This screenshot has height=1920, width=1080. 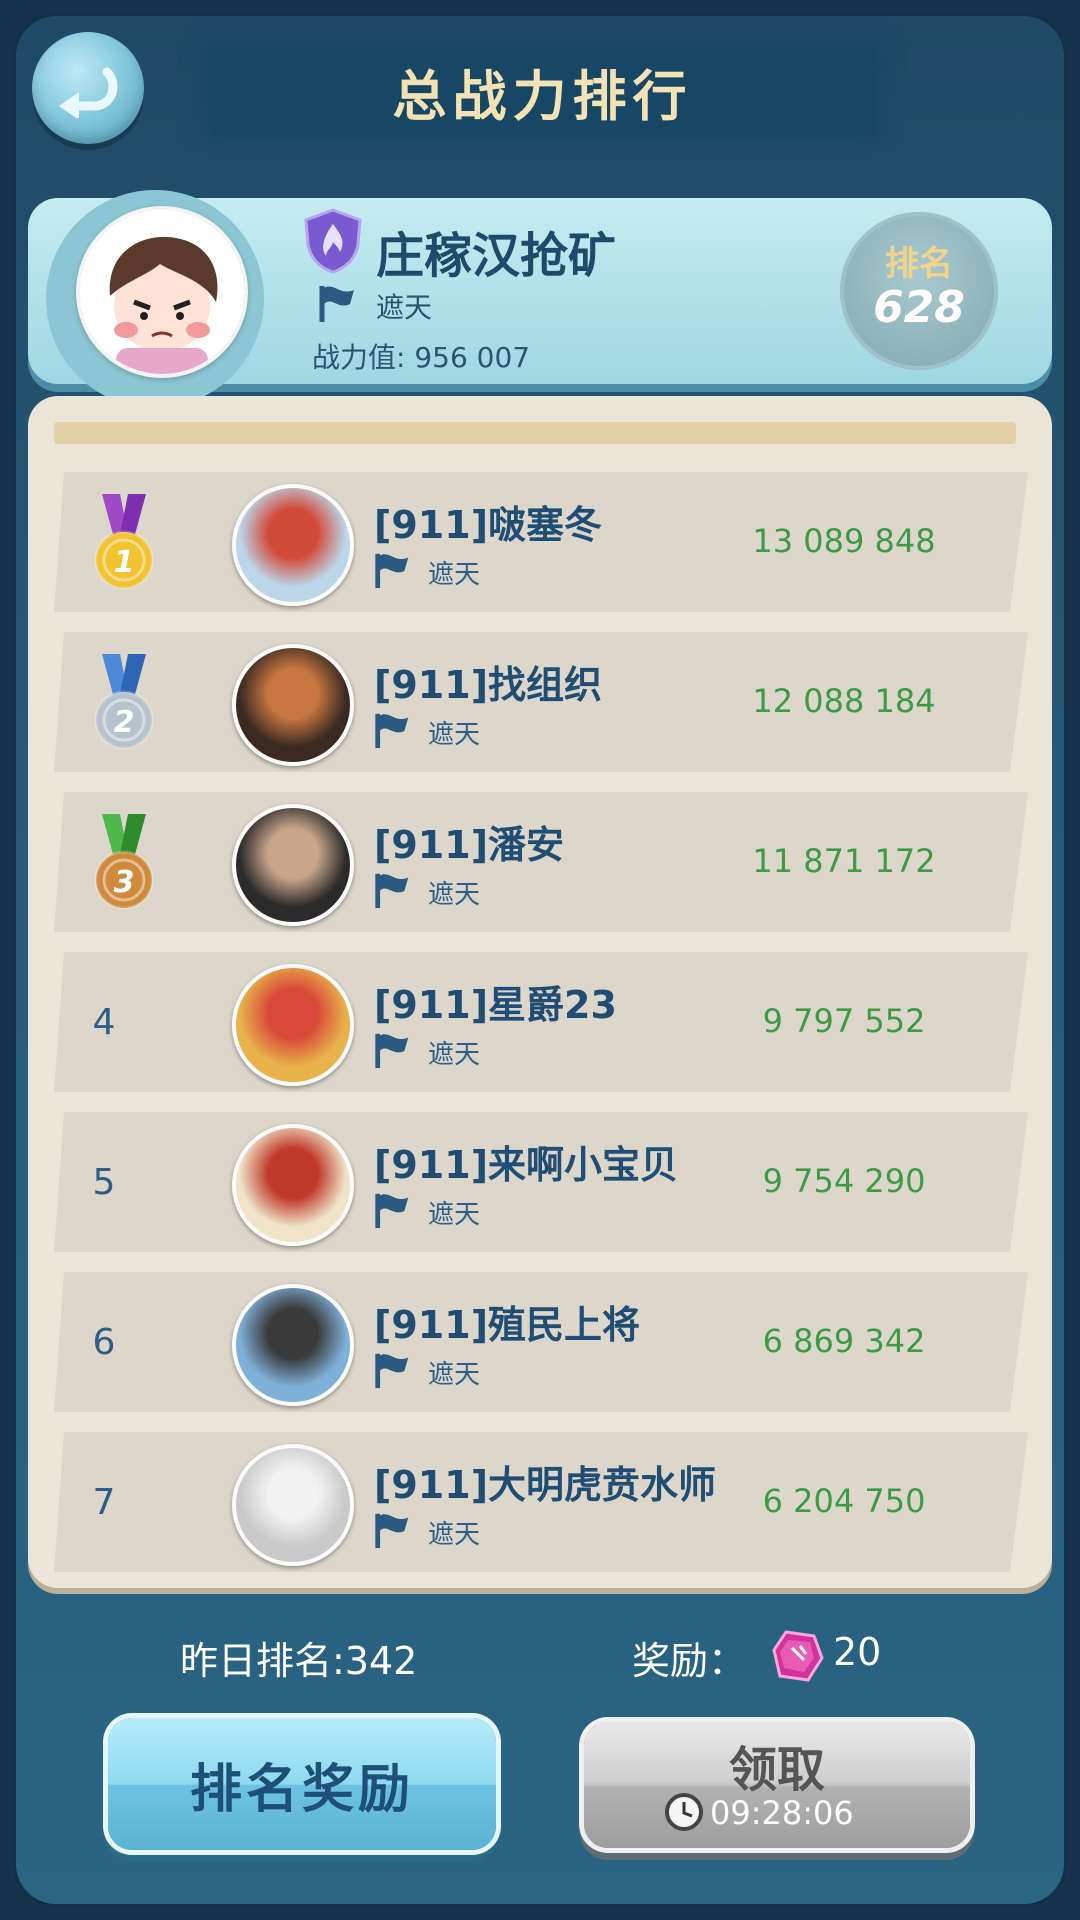 I want to click on yesterday-rank: 昨日排名:342, so click(x=299, y=1661).